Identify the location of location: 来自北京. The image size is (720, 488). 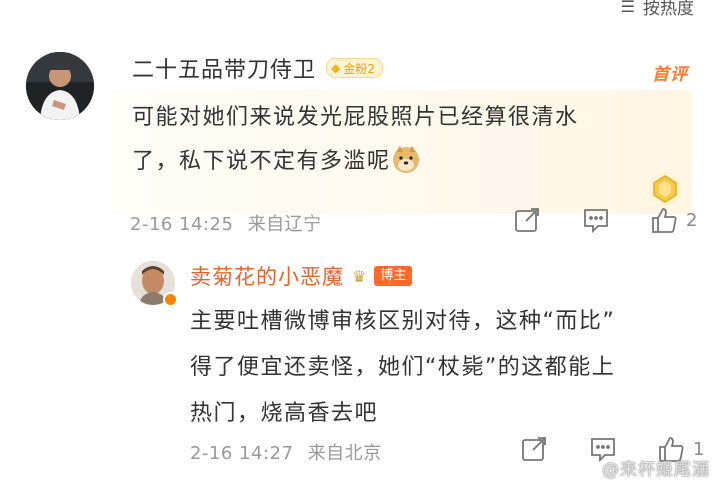
(344, 453).